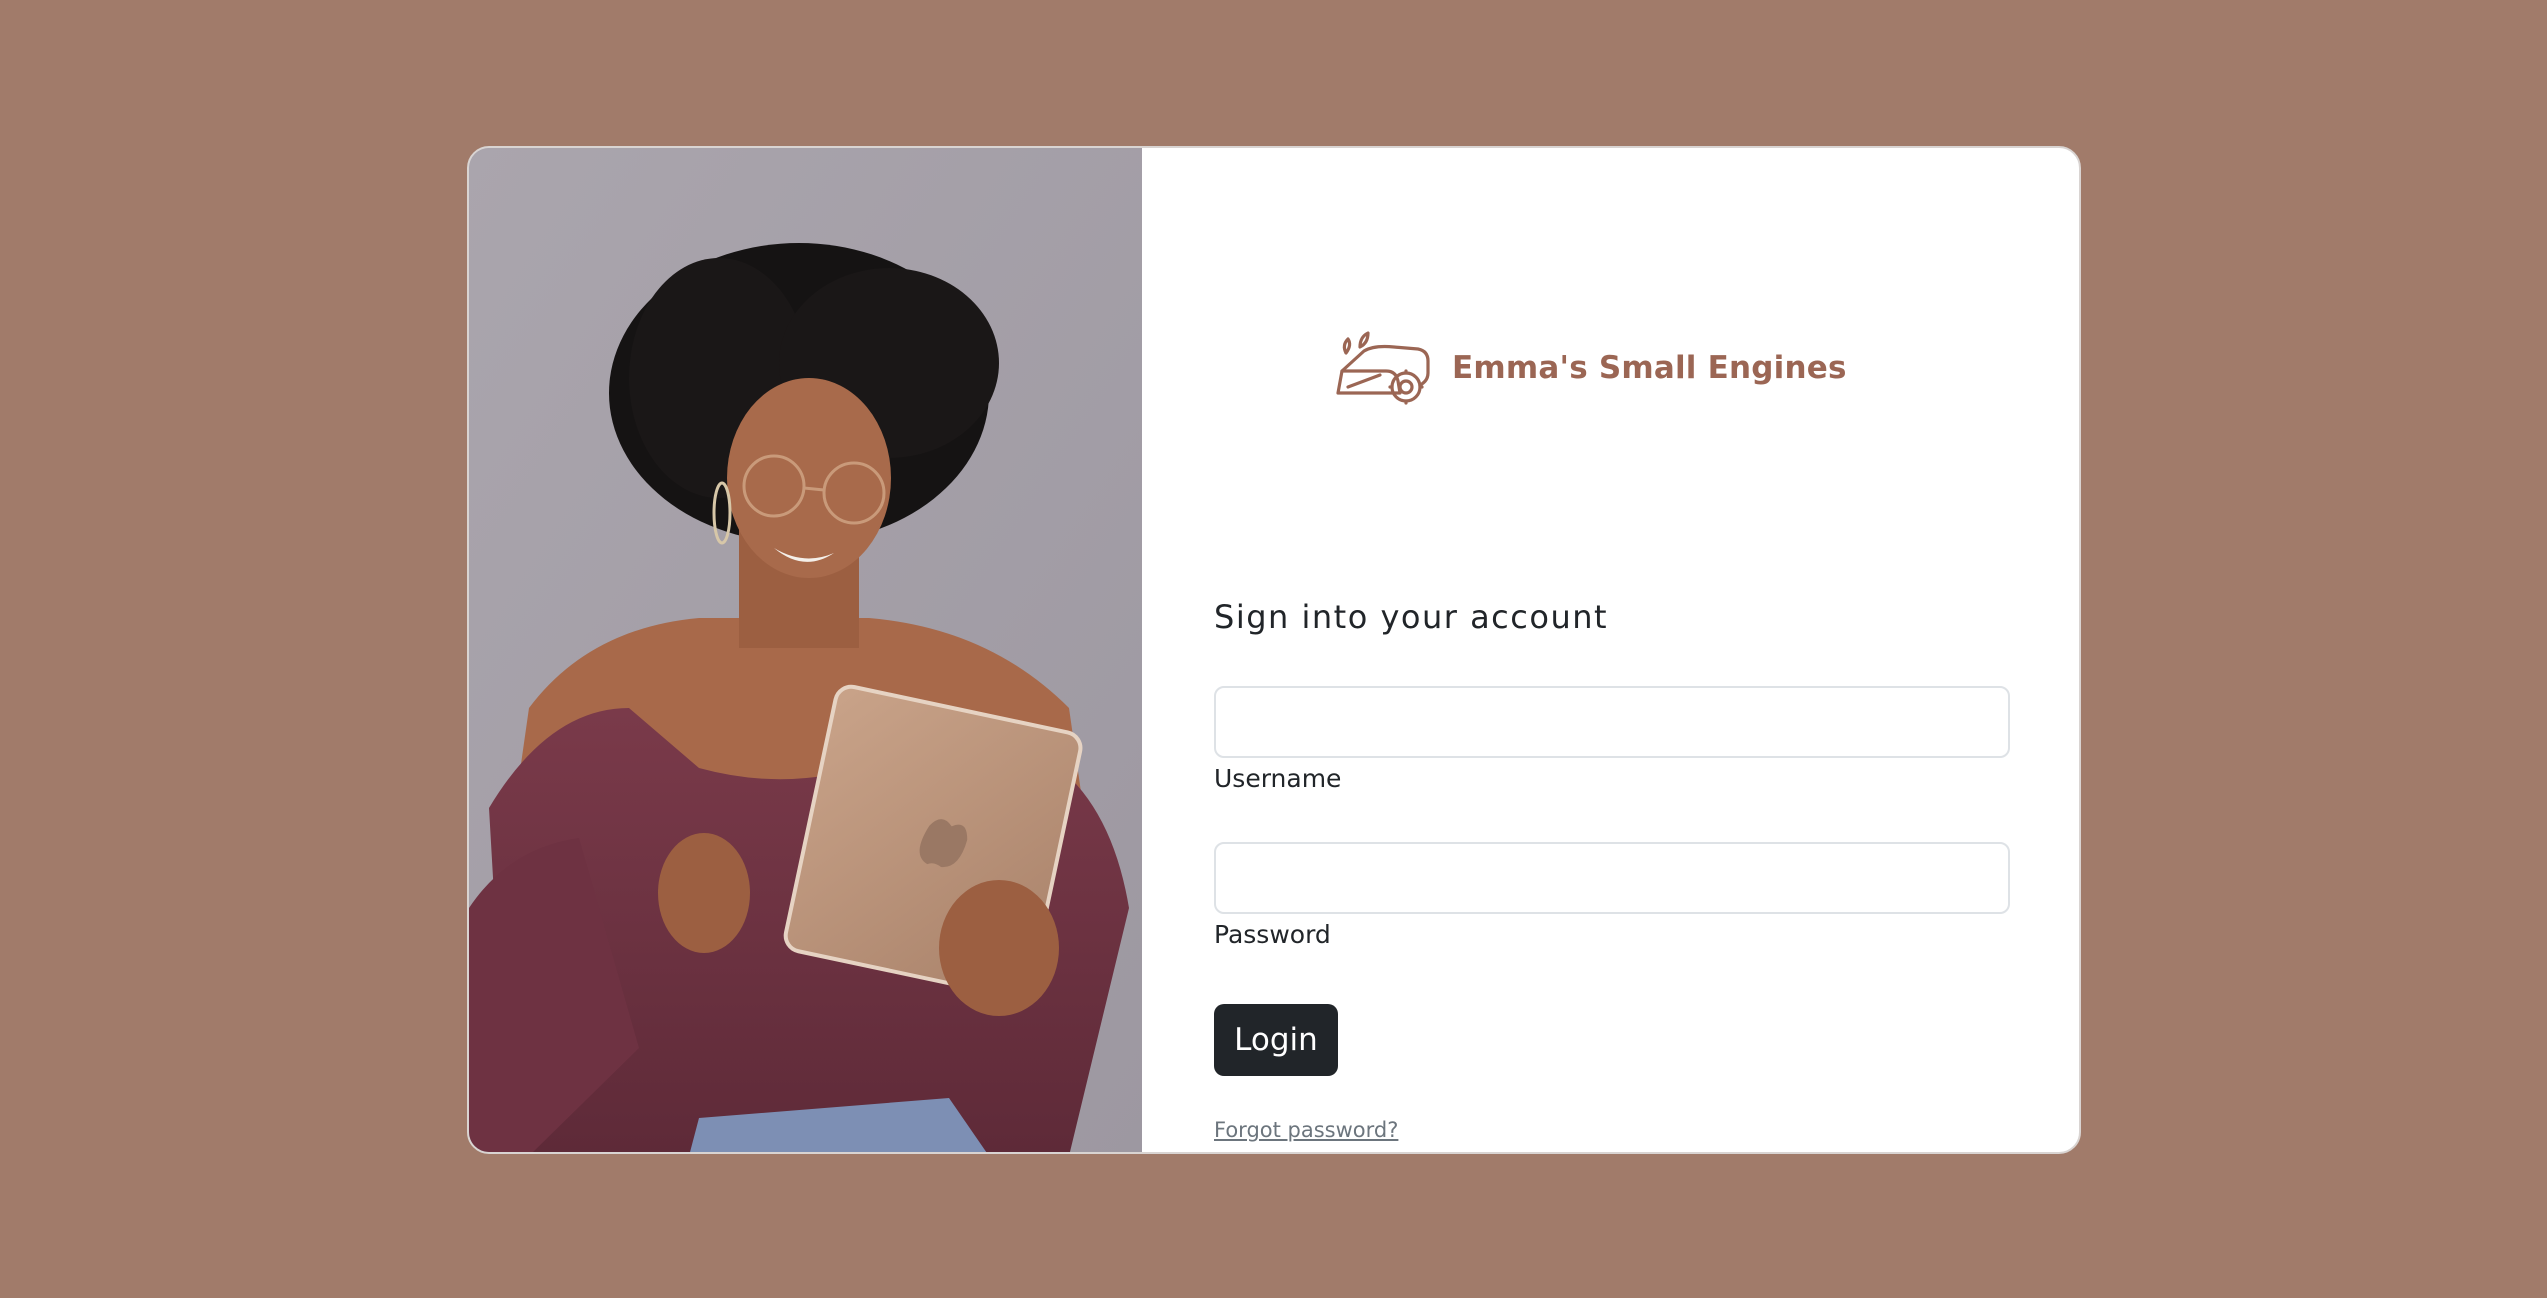  Describe the element at coordinates (1306, 1130) in the screenshot. I see `forgot-password-link: Forgot password?` at that location.